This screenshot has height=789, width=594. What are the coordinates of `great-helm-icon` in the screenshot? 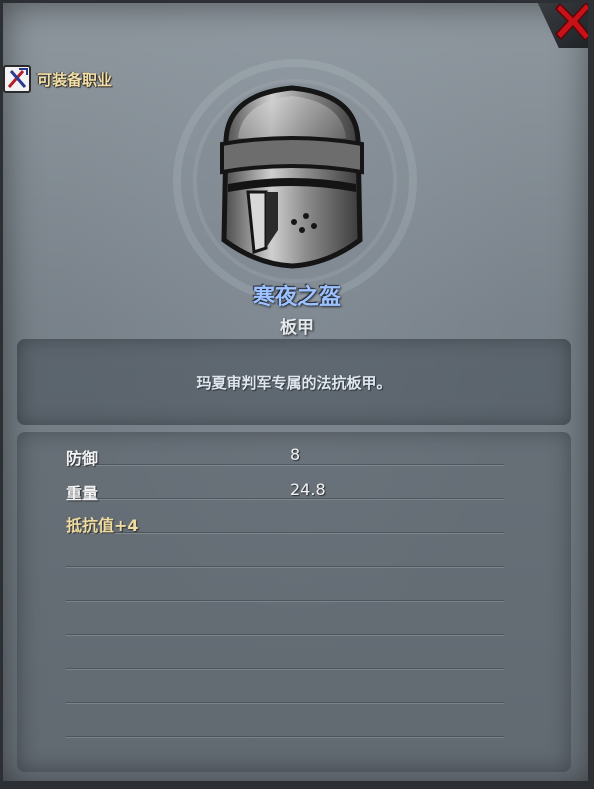 It's located at (292, 177).